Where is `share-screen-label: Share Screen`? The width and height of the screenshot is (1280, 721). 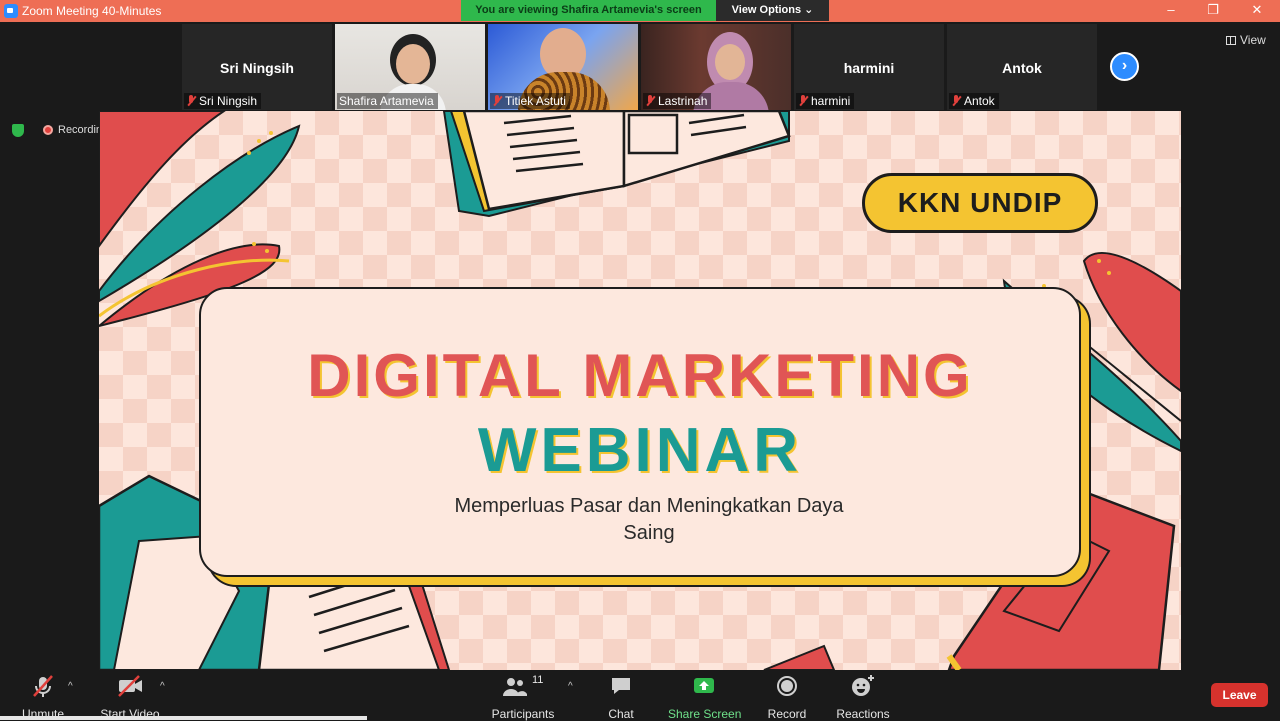
share-screen-label: Share Screen is located at coordinates (705, 714).